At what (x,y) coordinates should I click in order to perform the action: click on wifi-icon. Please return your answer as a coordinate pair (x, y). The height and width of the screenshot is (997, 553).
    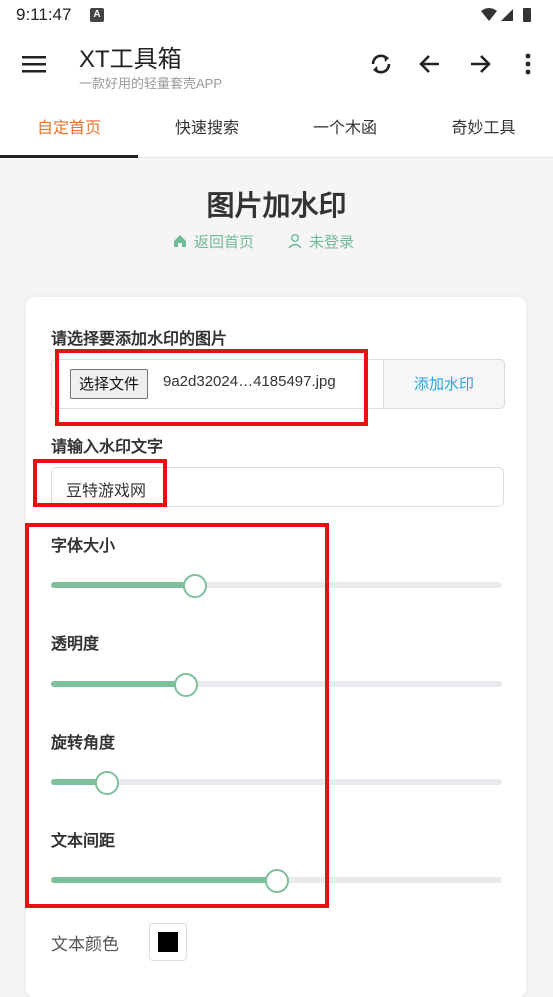
    Looking at the image, I should click on (489, 14).